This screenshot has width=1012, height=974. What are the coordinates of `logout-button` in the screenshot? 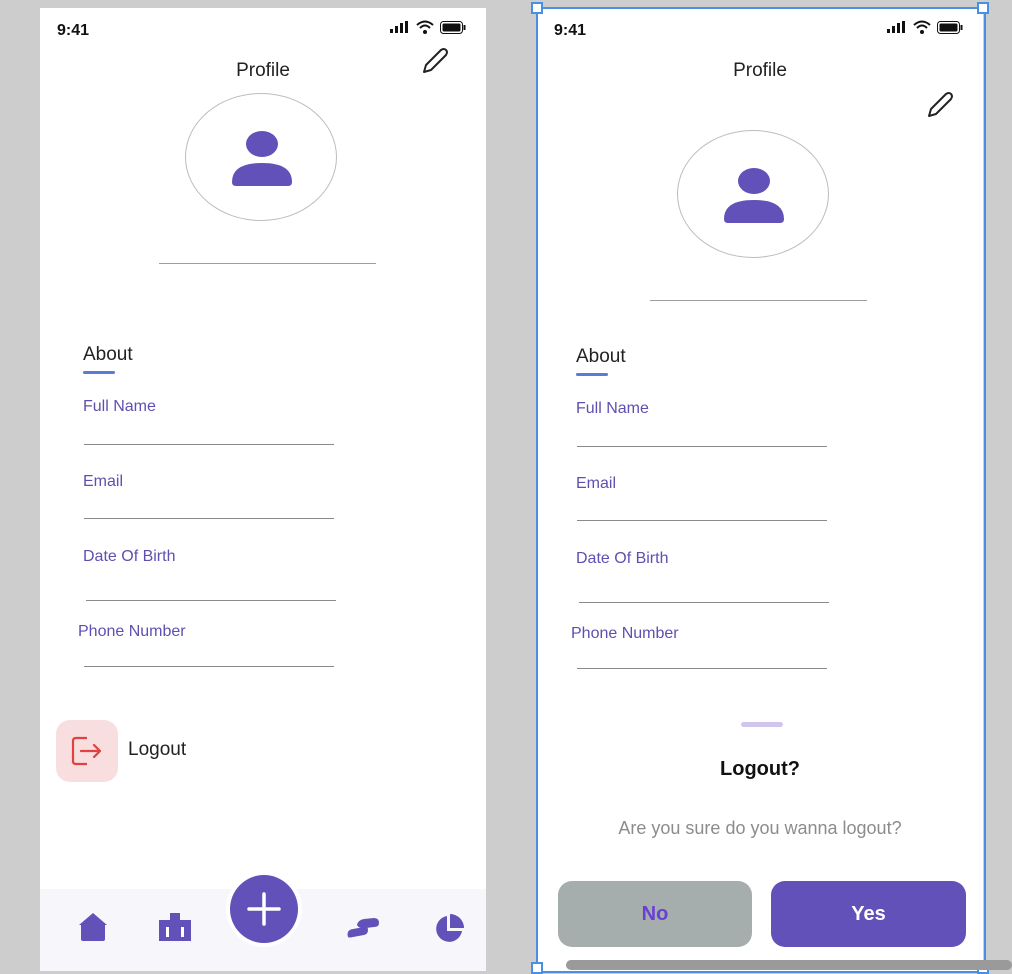 It's located at (87, 751).